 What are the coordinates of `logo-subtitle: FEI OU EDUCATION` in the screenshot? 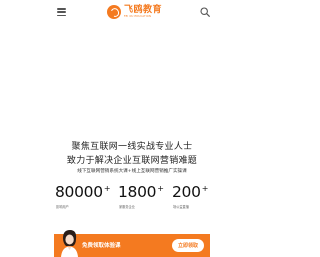 It's located at (138, 16).